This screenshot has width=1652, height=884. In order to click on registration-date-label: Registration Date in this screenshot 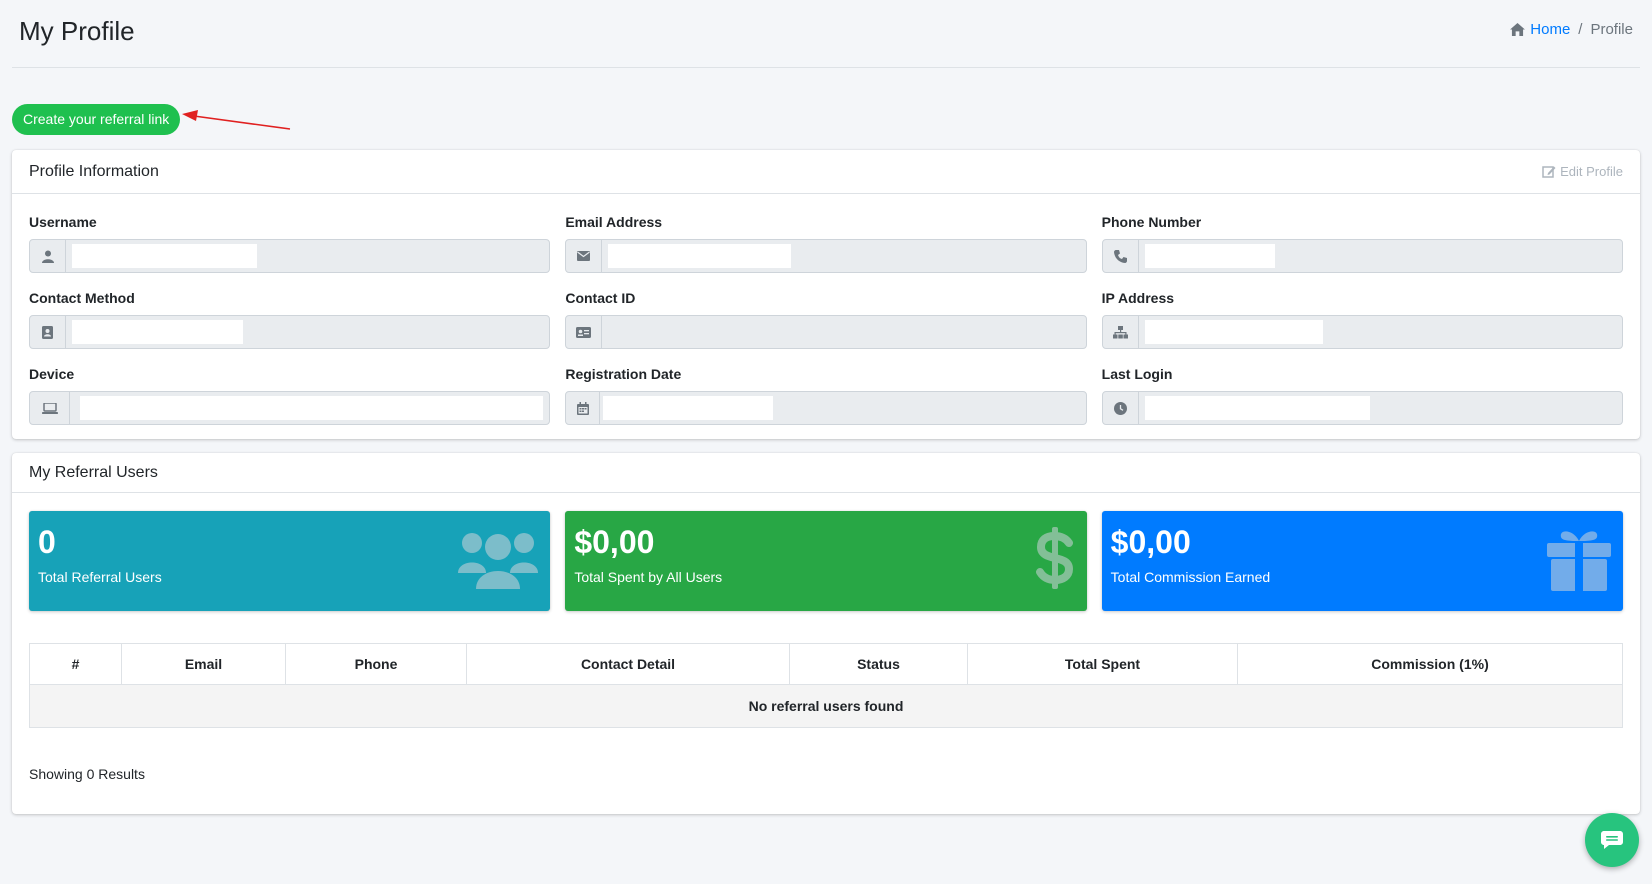, I will do `click(623, 374)`.